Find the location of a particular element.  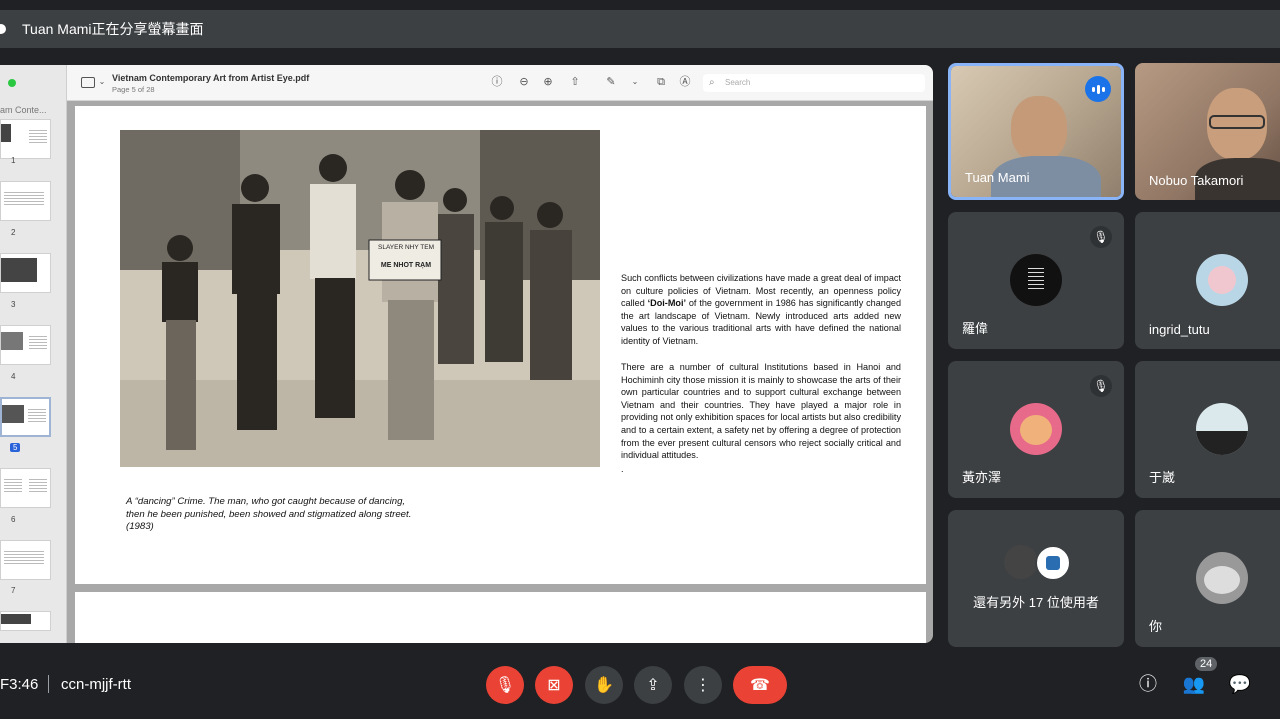

participant-tile-you: 你 is located at coordinates (1207, 578).